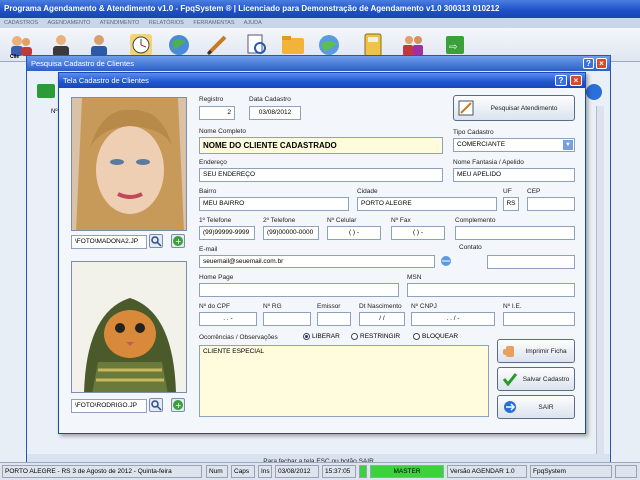  What do you see at coordinates (510, 351) in the screenshot?
I see `hand-icon` at bounding box center [510, 351].